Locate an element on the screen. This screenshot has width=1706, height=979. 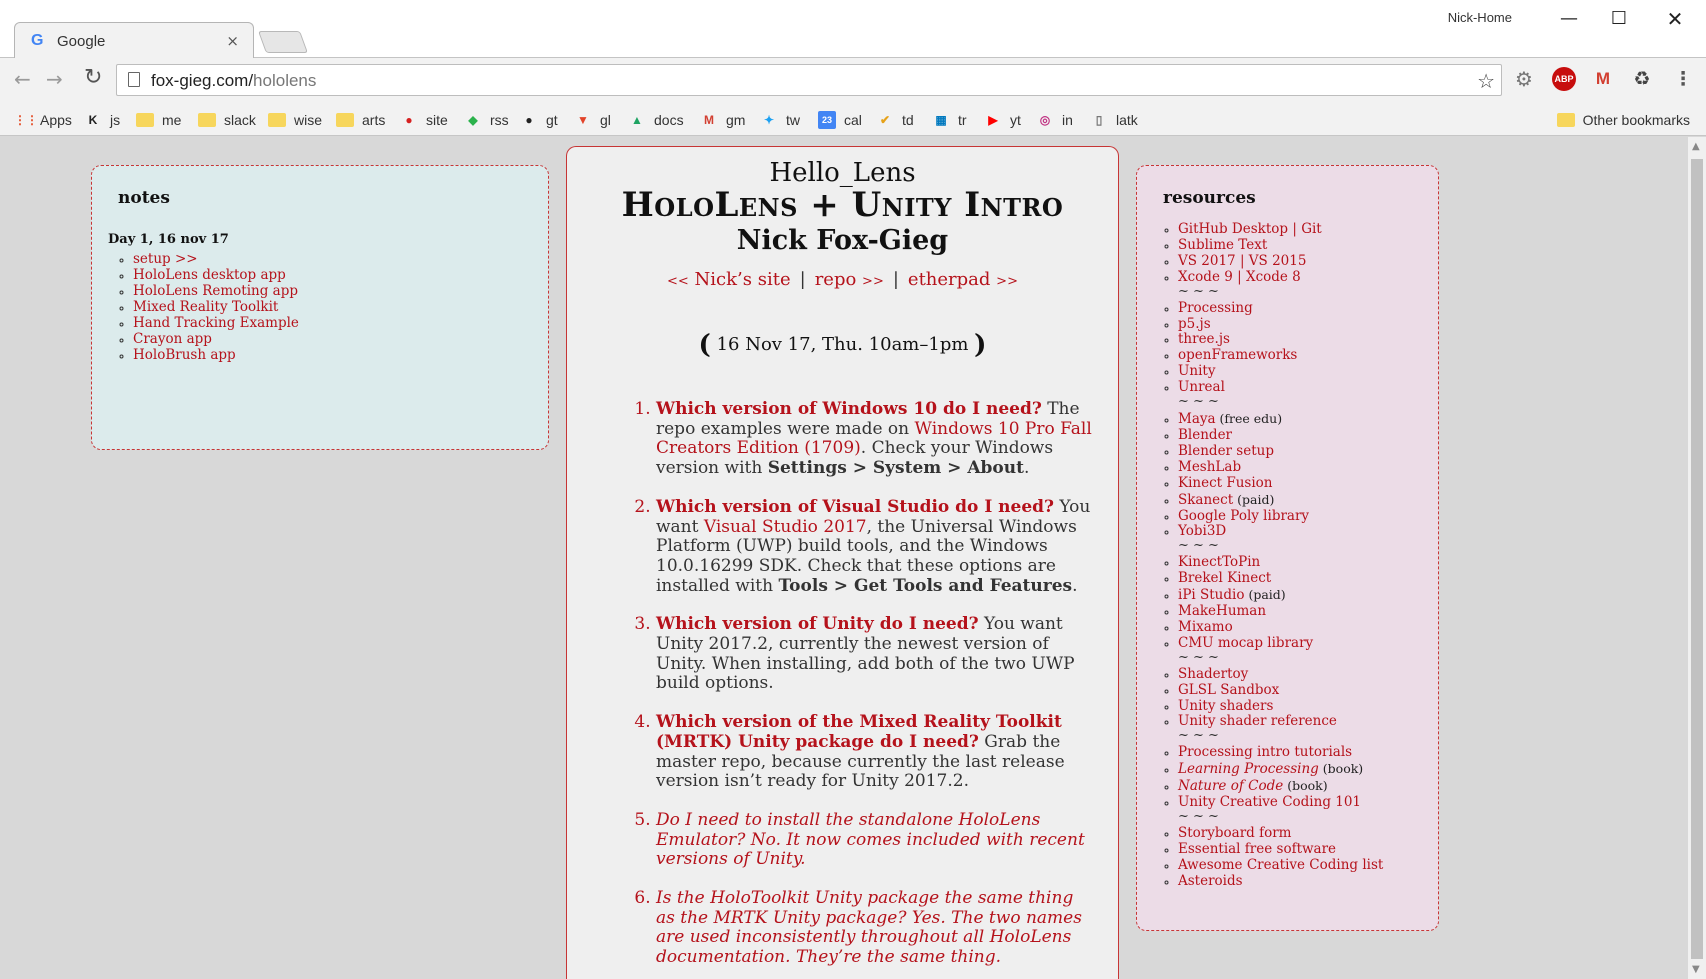
resource-link: Nature of Code is located at coordinates (1230, 786).